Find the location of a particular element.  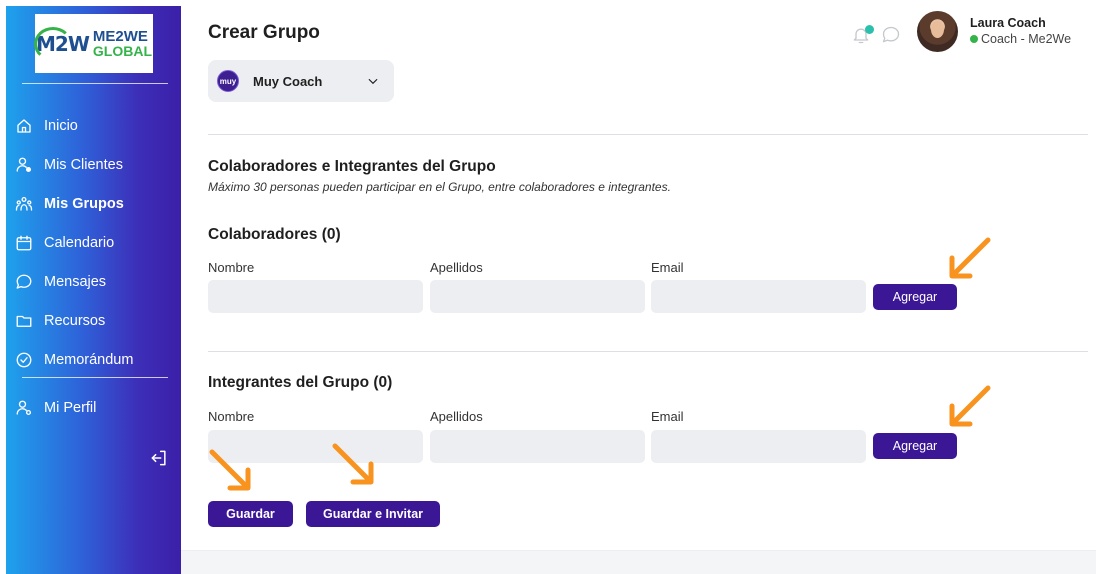

save-and-invite-button: Guardar e Invitar is located at coordinates (373, 514).